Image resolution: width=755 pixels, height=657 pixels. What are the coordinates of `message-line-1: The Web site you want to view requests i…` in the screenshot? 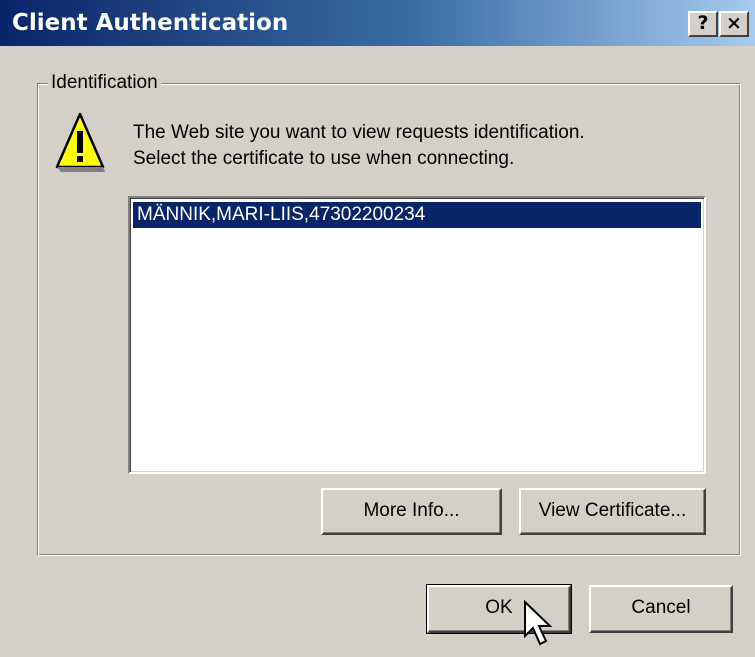 It's located at (359, 132).